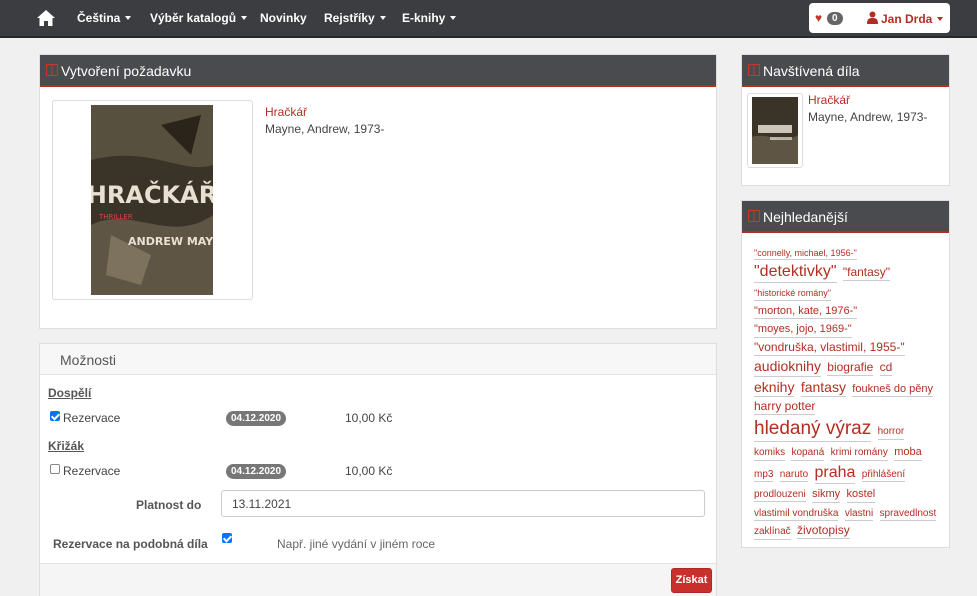  I want to click on book-title-link: Hračkář, so click(286, 112).